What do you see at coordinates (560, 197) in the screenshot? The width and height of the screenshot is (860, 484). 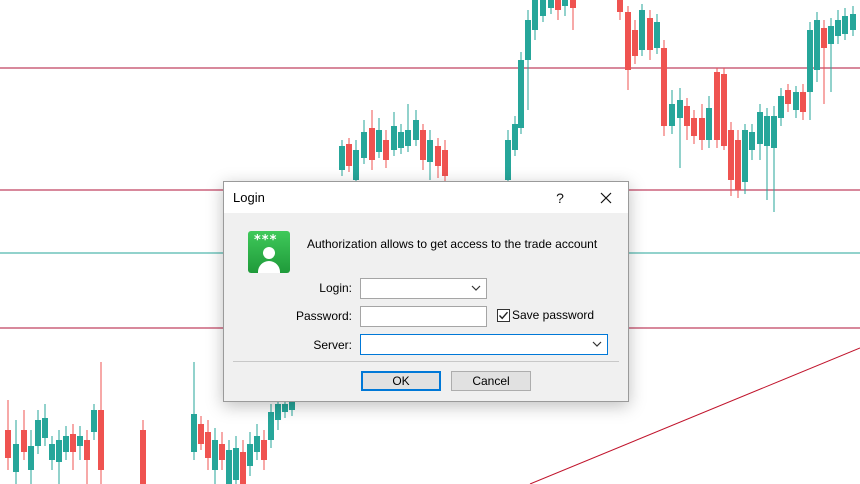 I see `help-button: ?` at bounding box center [560, 197].